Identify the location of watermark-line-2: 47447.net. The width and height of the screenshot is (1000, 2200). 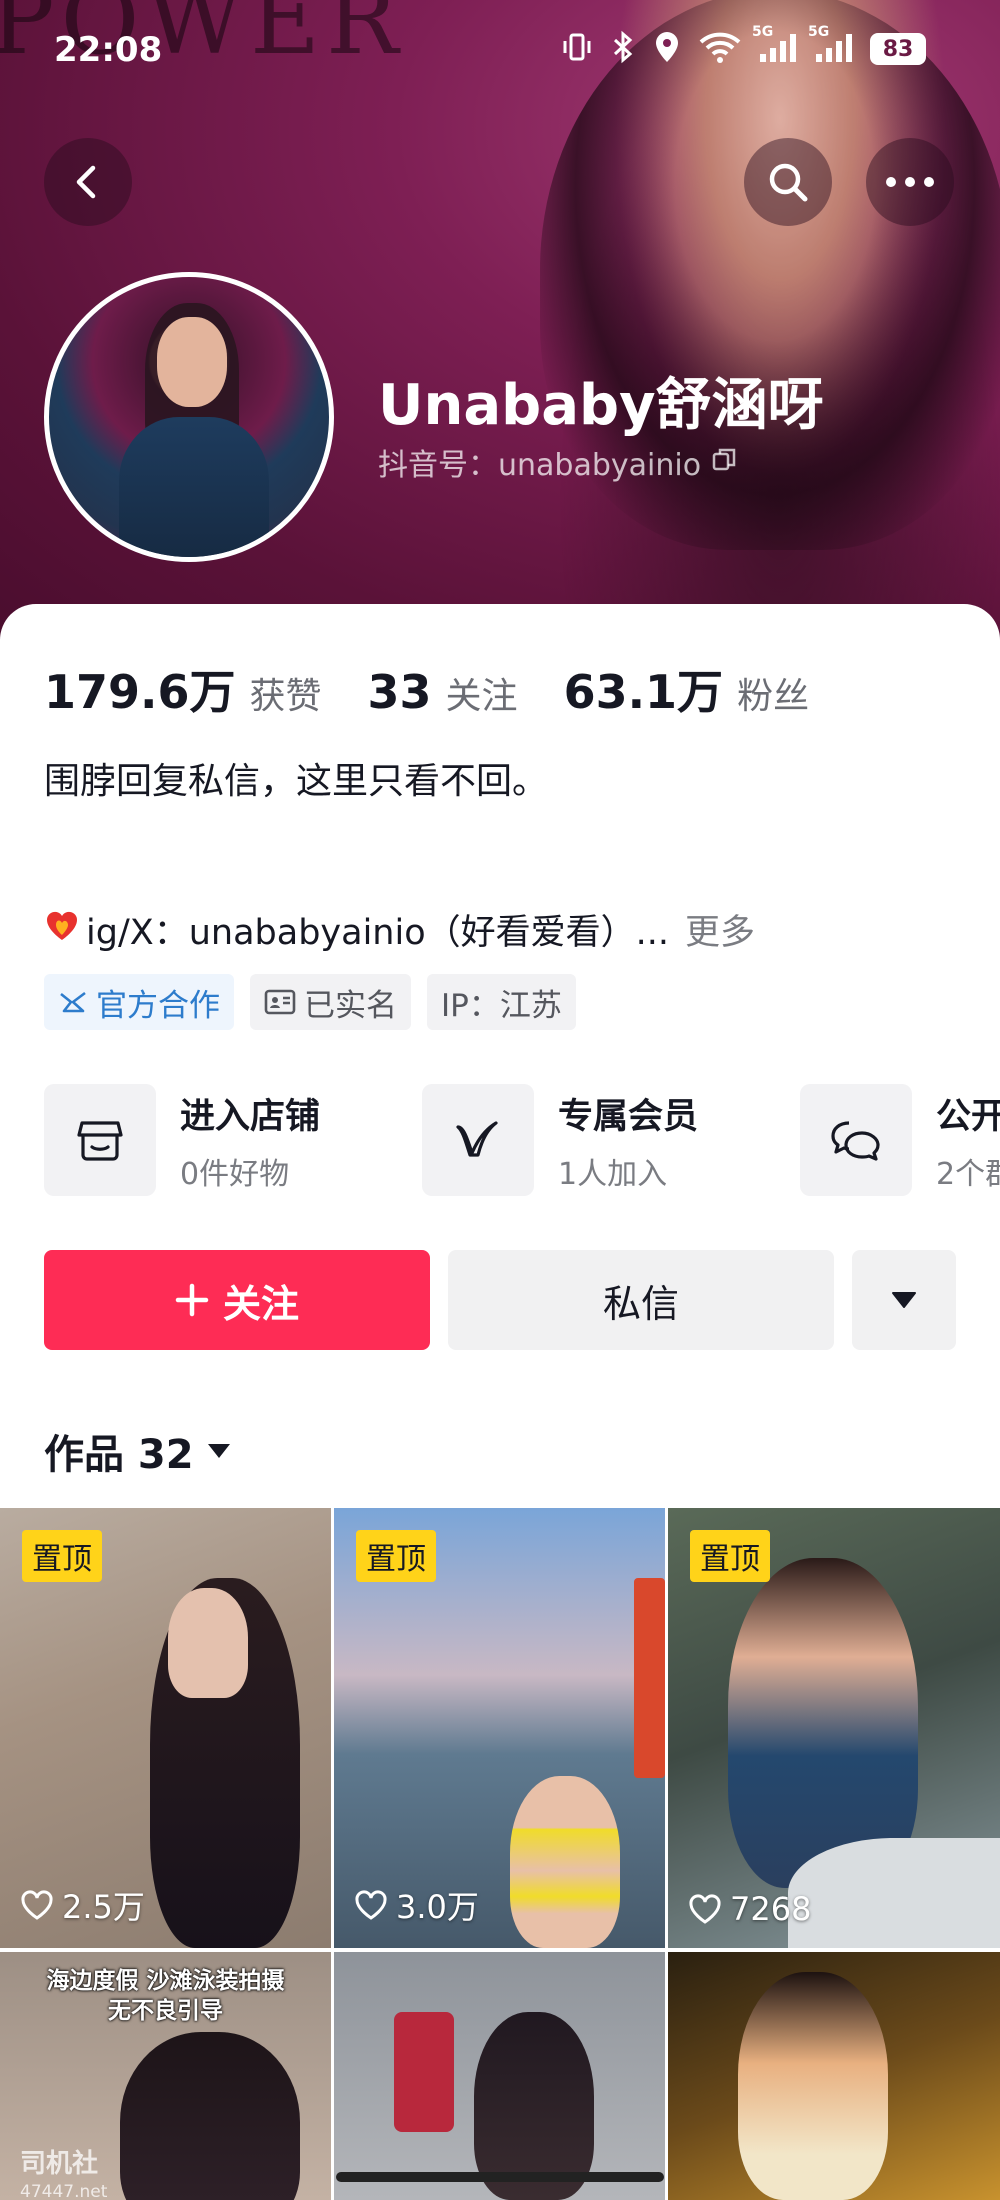
(64, 2191).